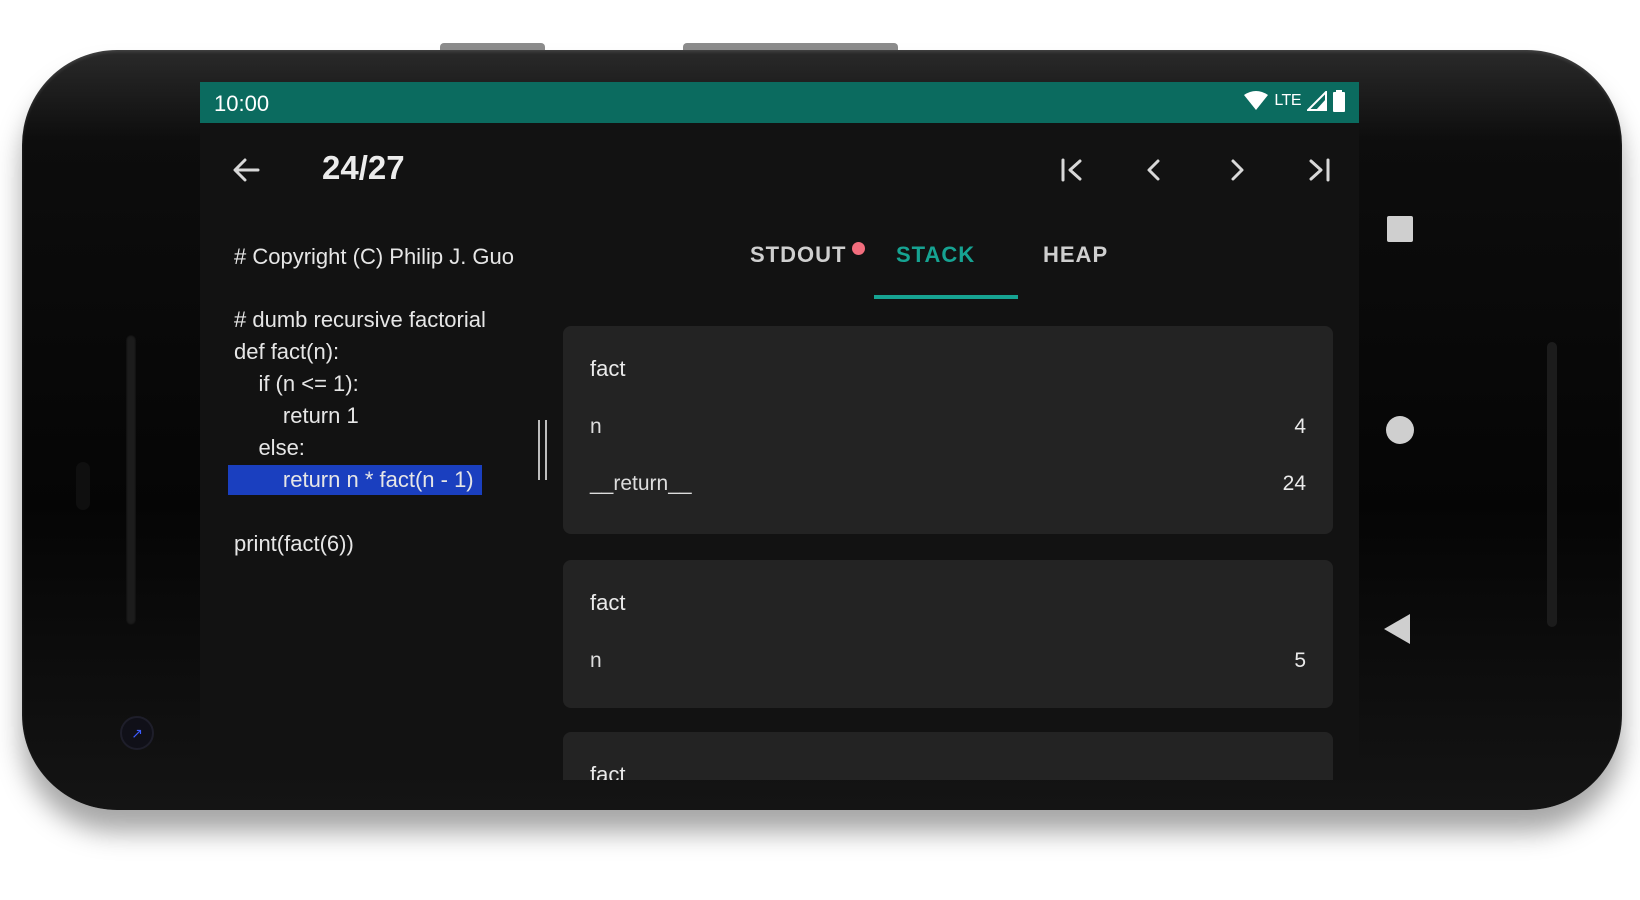 This screenshot has height=900, width=1640. I want to click on signal-icon, so click(1317, 101).